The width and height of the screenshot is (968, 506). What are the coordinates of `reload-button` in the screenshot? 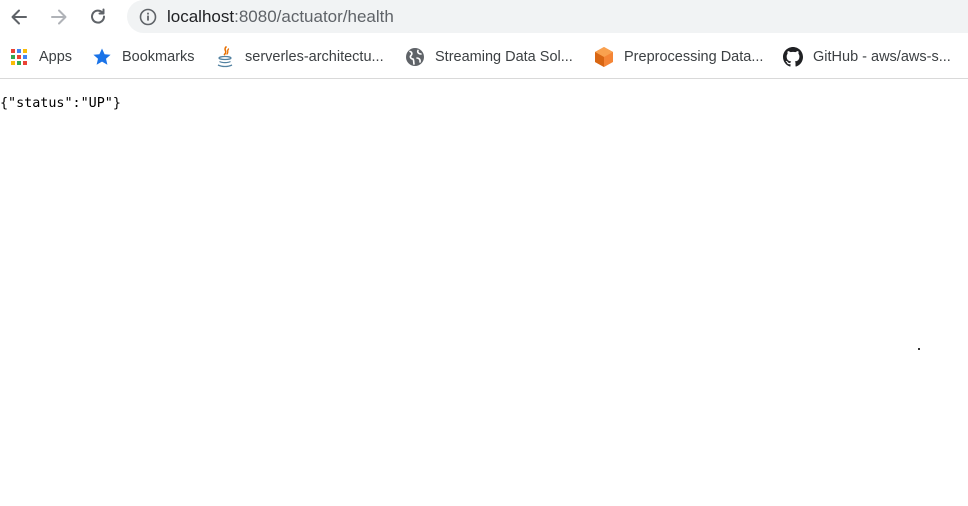 It's located at (98, 17).